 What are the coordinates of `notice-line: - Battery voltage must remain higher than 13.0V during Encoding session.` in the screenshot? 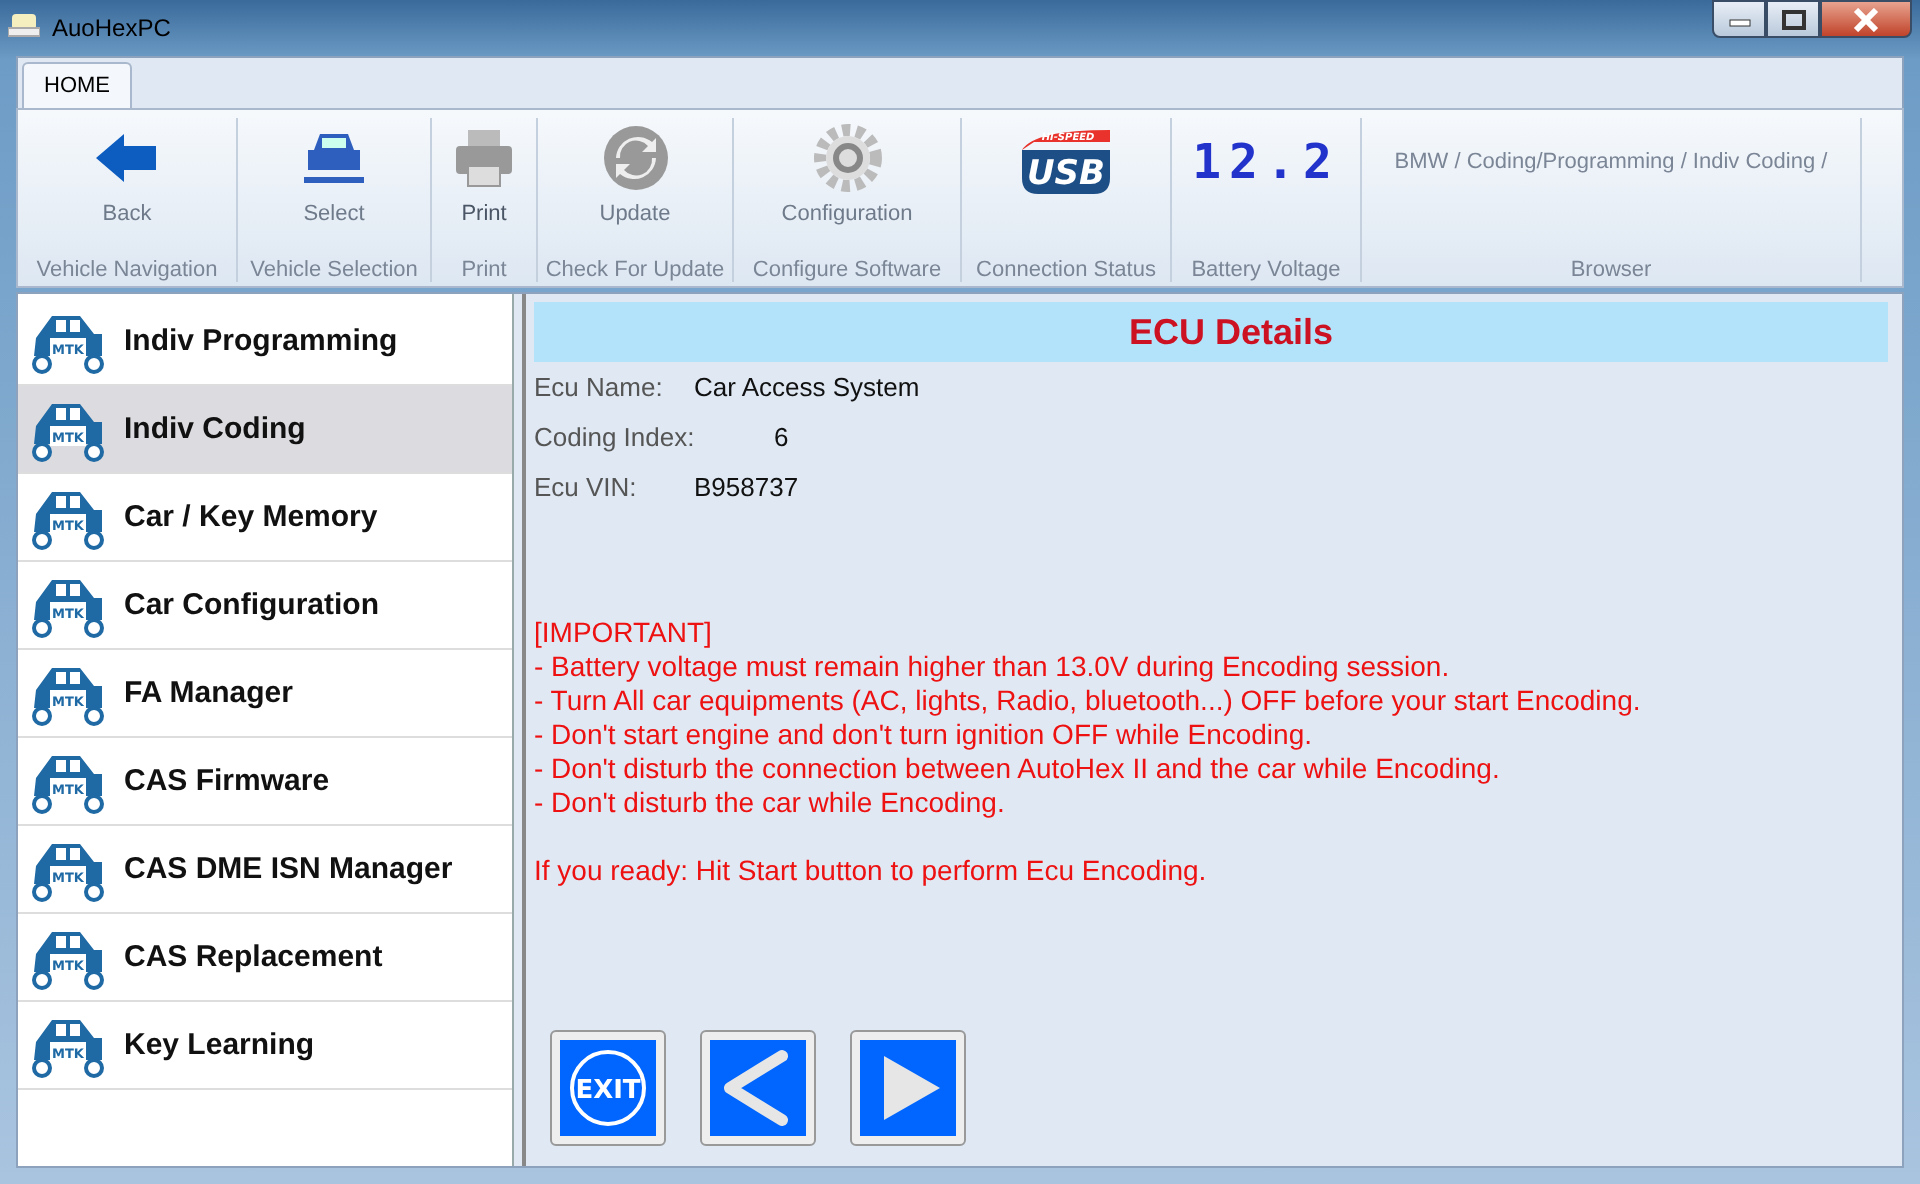 It's located at (993, 667).